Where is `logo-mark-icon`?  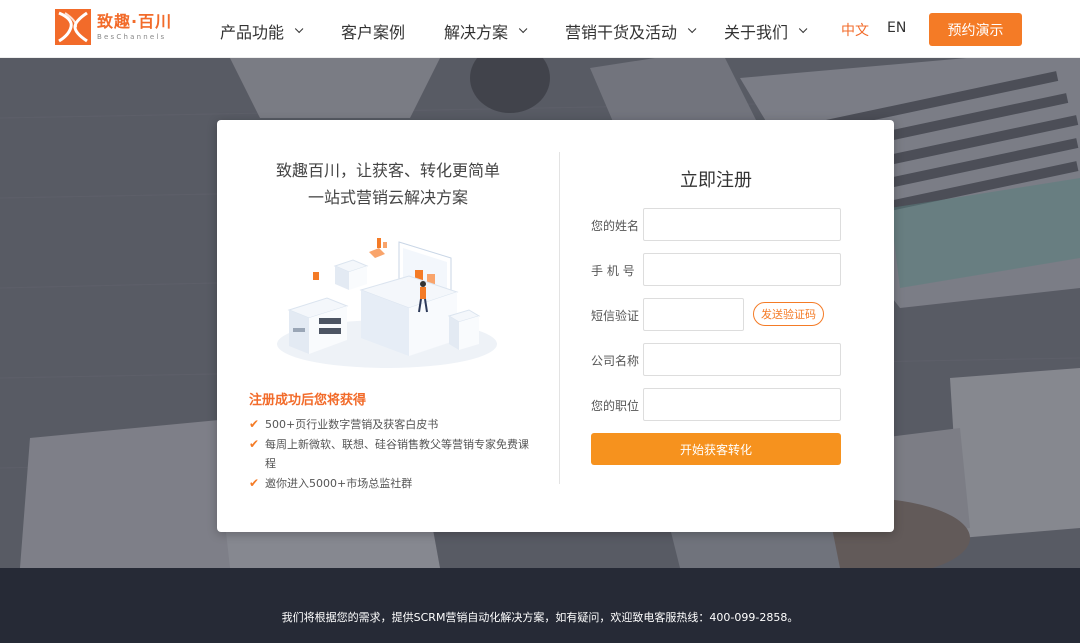 logo-mark-icon is located at coordinates (73, 27).